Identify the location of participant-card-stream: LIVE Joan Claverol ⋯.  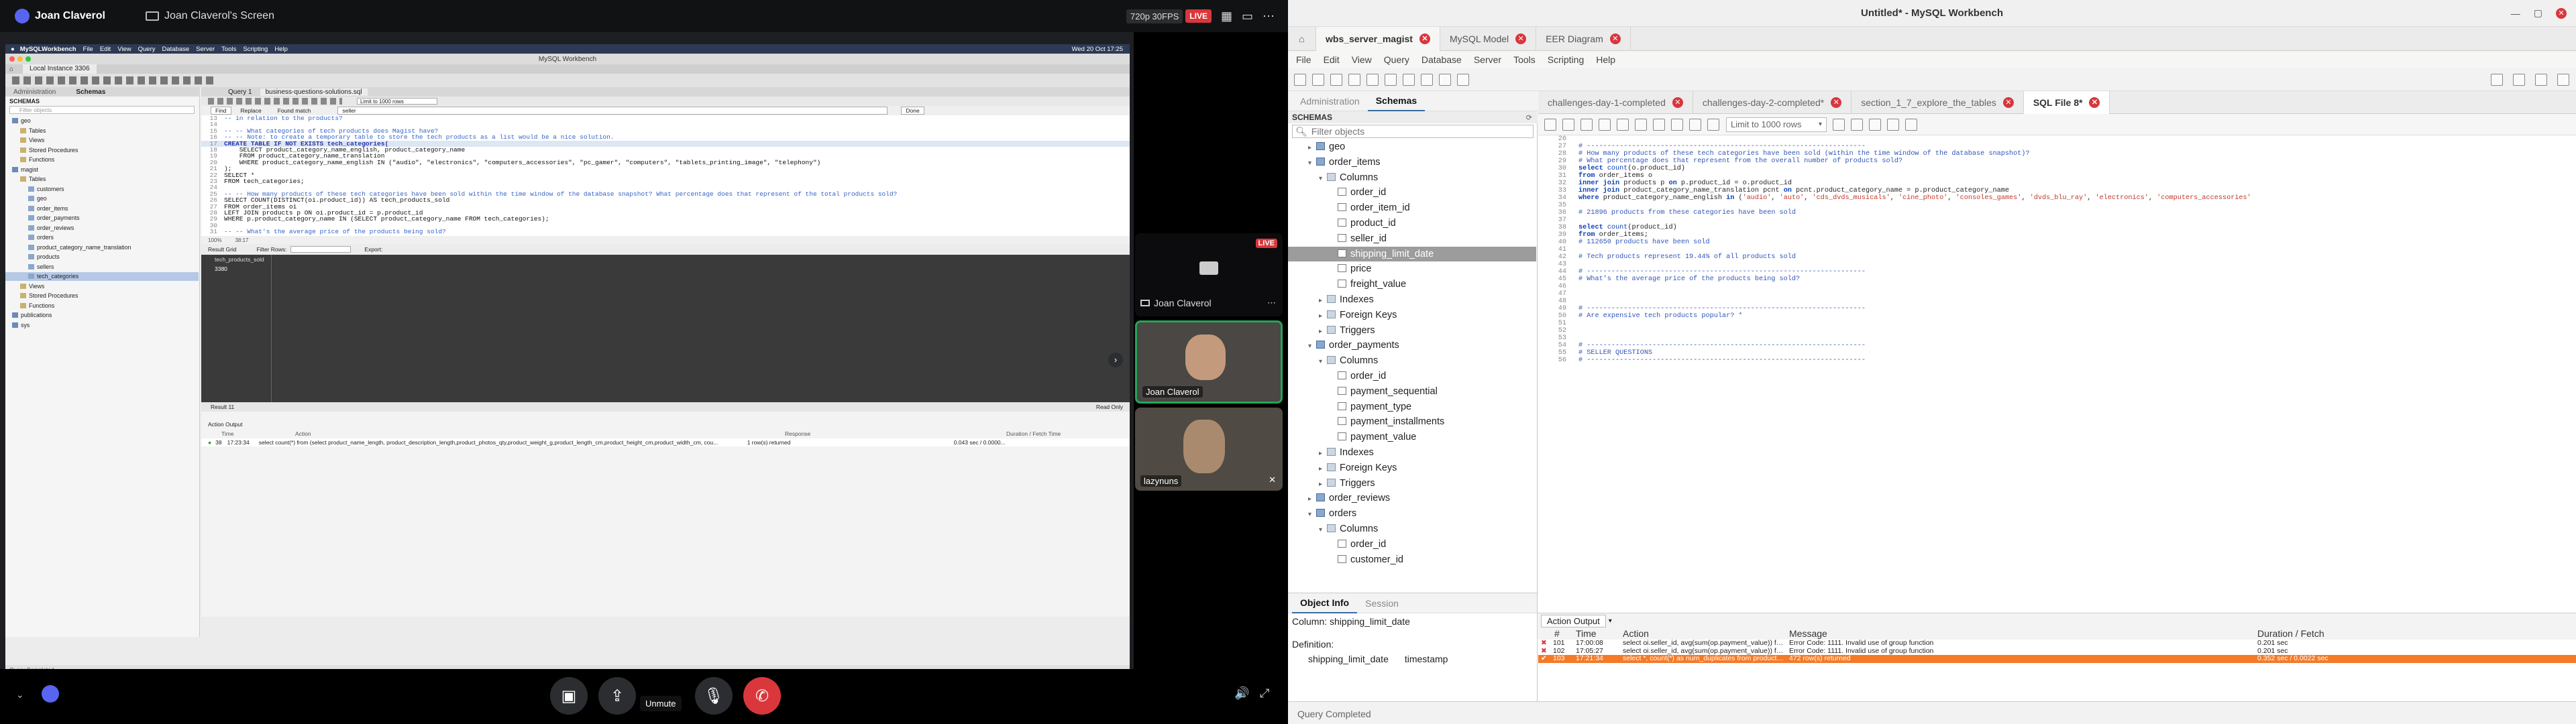
(1209, 274).